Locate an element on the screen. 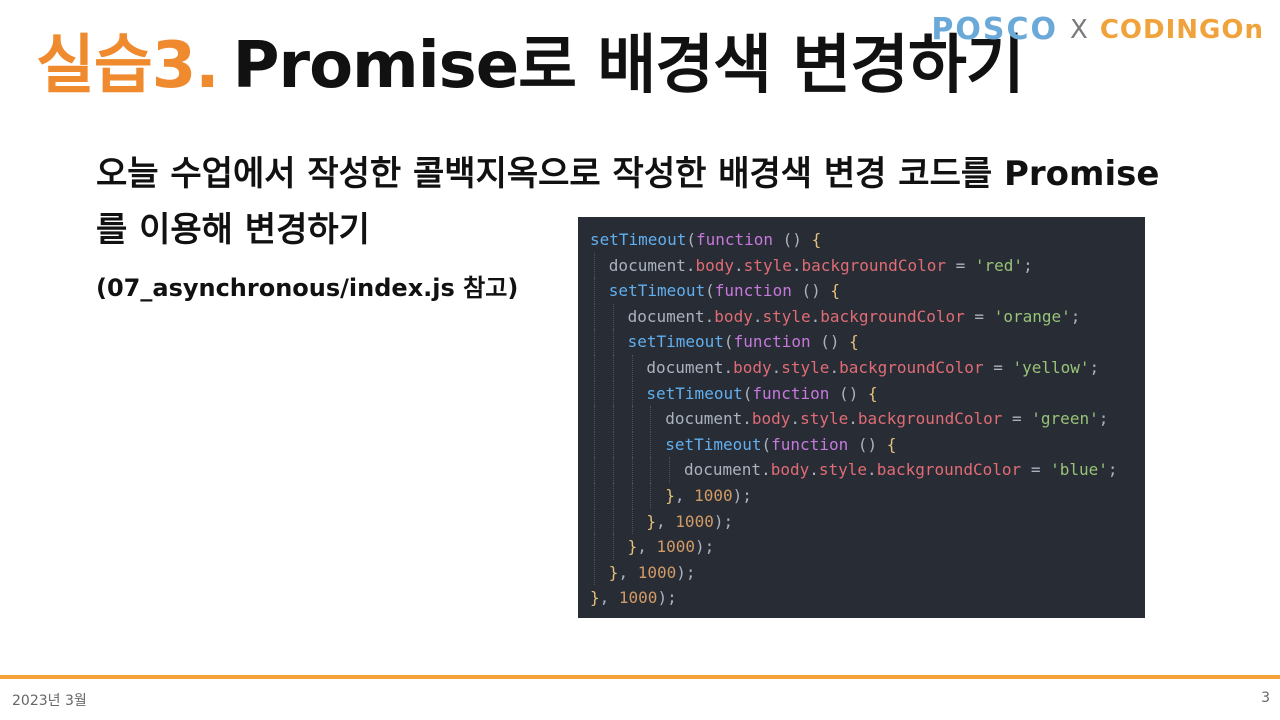 Image resolution: width=1280 pixels, height=720 pixels. footer-divider is located at coordinates (640, 677).